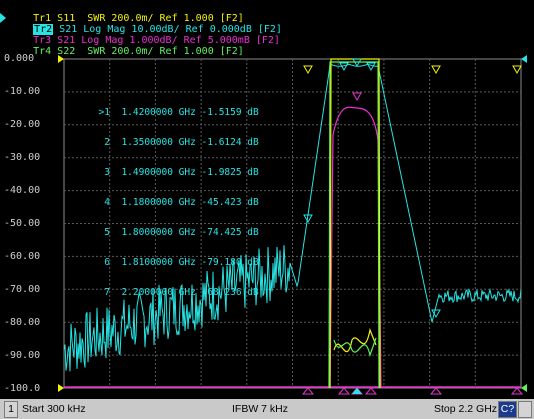  I want to click on marker-row: 3 1.4900000 GHz -1.9825 dB, so click(173, 172).